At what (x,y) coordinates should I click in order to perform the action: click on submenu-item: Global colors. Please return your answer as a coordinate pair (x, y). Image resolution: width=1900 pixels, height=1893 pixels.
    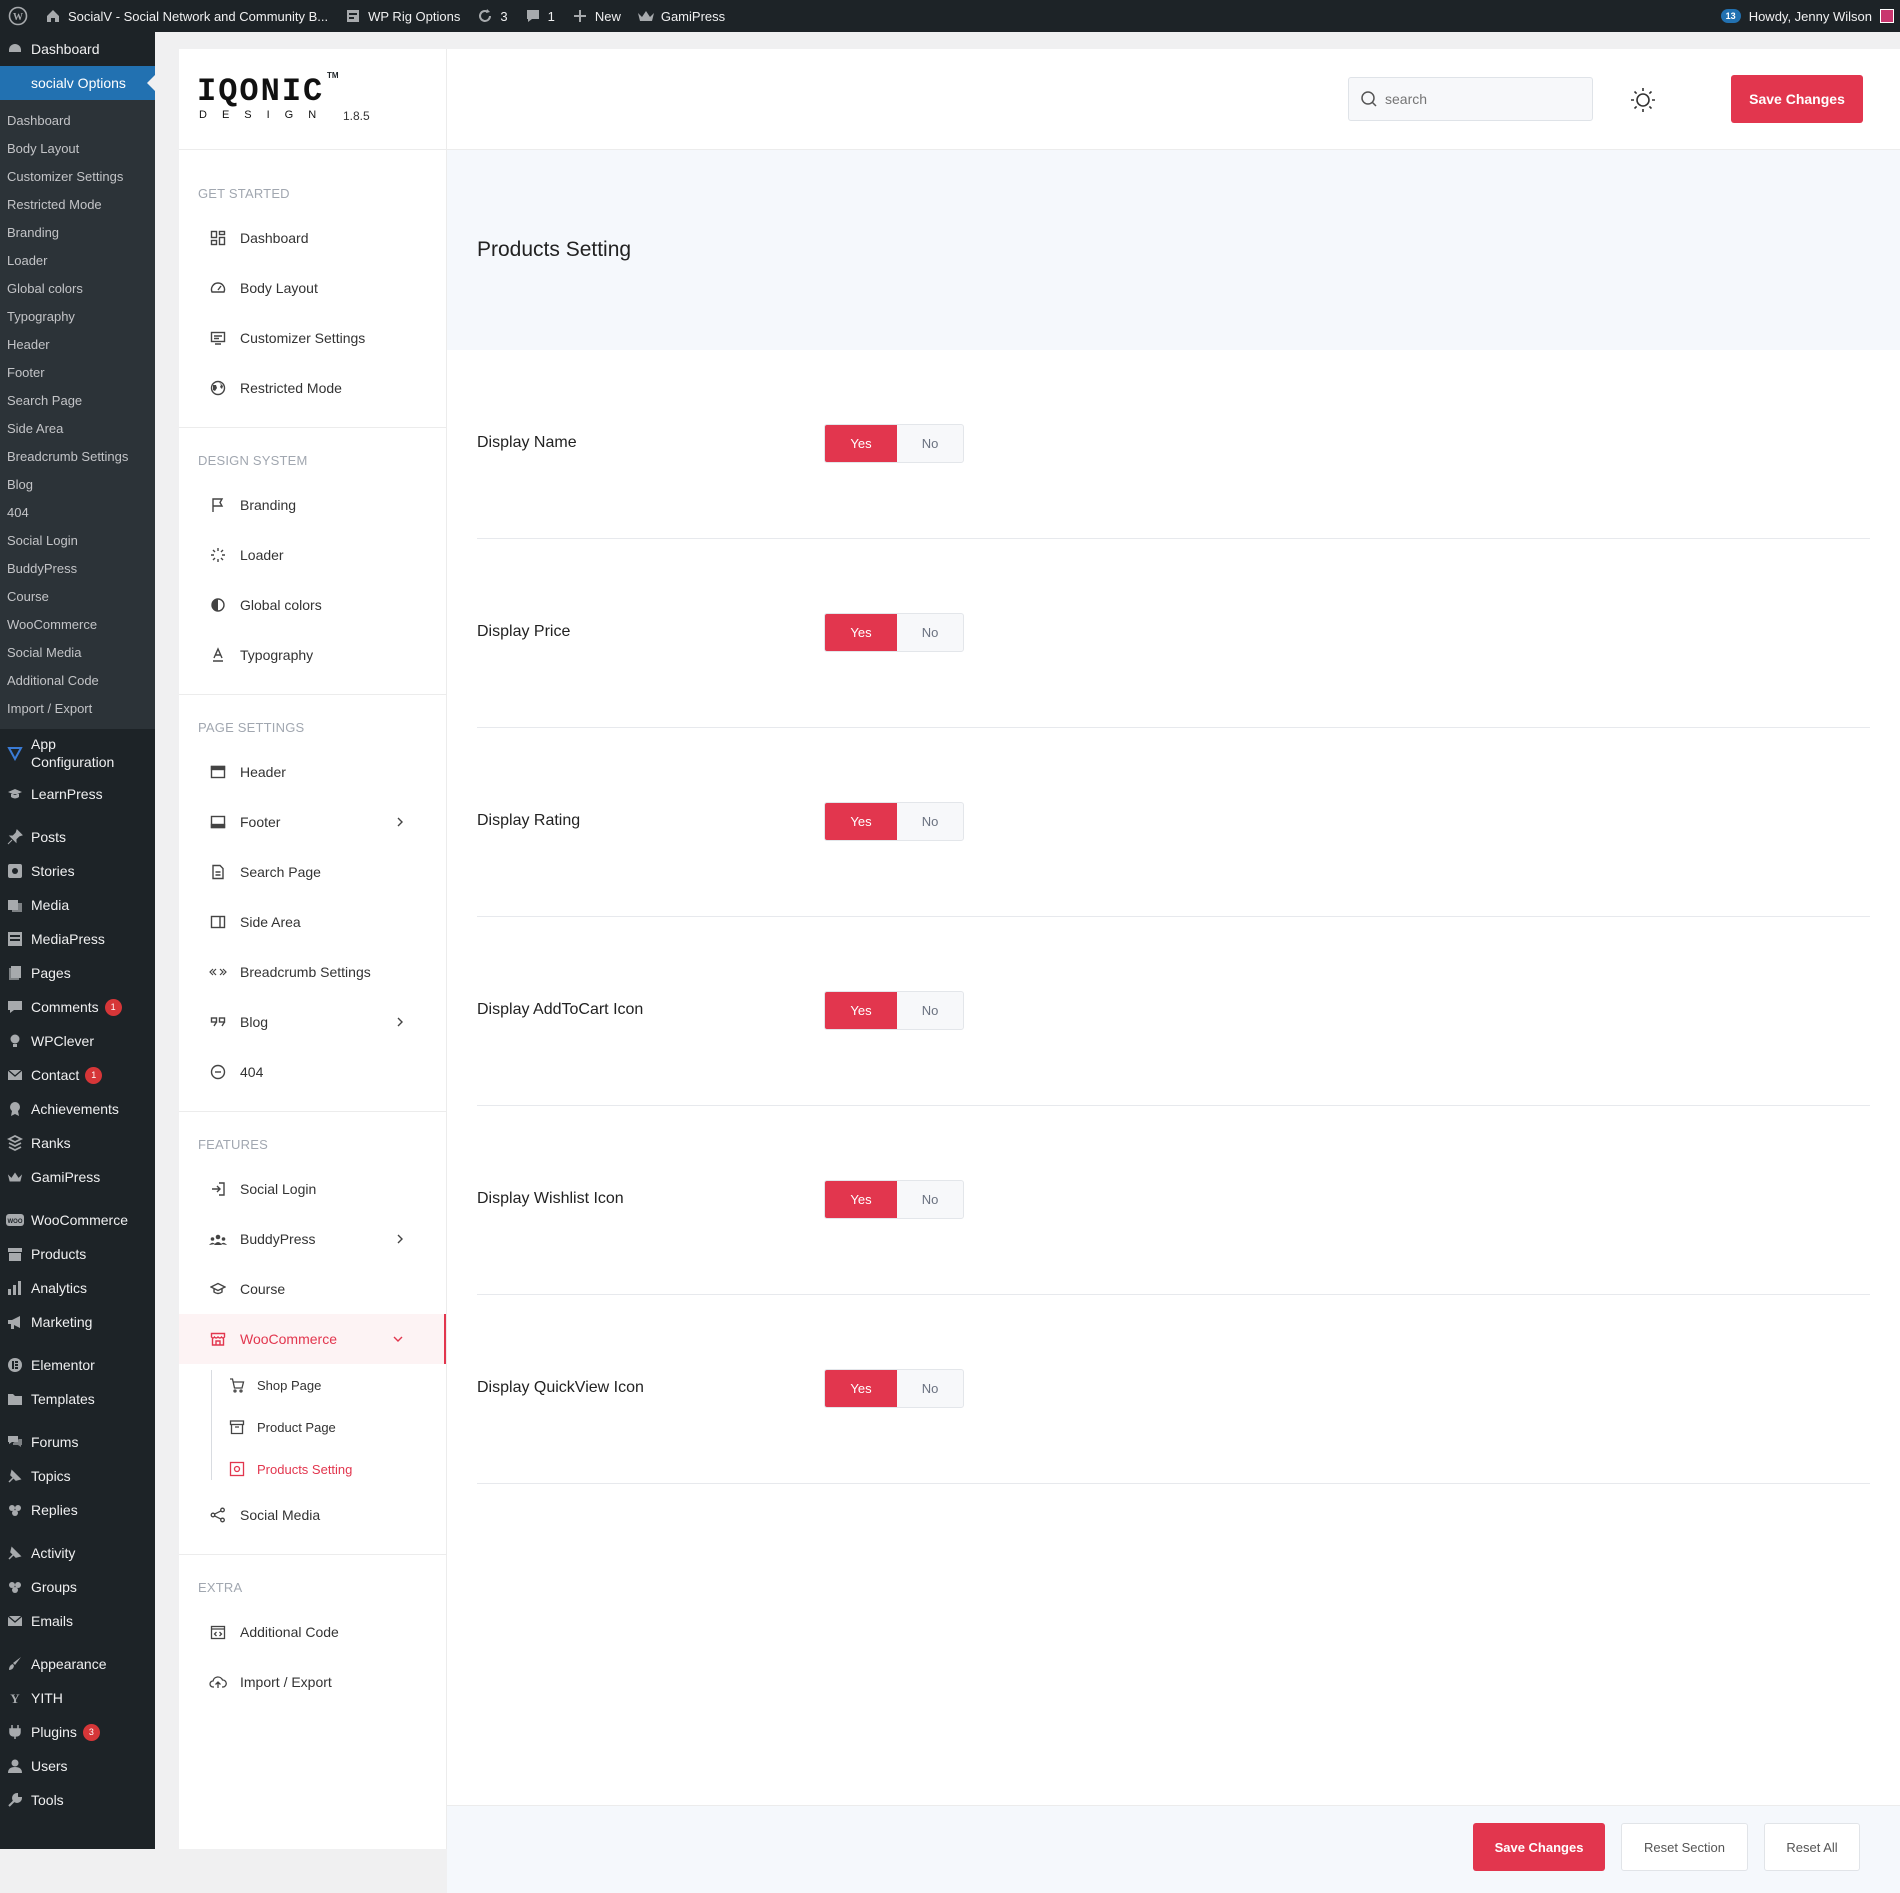
    Looking at the image, I should click on (77, 289).